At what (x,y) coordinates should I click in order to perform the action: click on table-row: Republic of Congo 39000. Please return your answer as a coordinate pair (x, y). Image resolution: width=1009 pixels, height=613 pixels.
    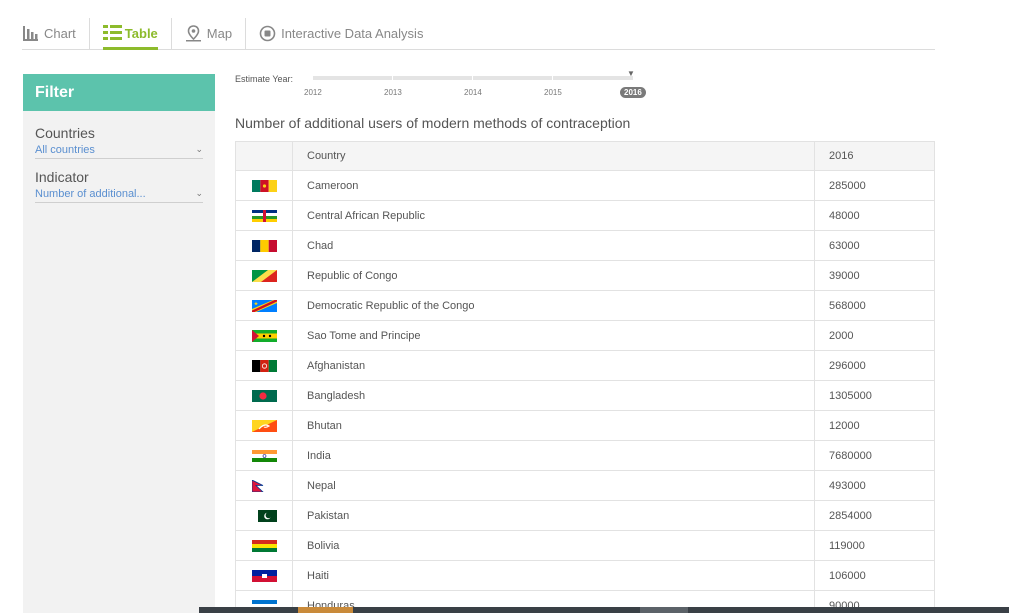
    Looking at the image, I should click on (585, 275).